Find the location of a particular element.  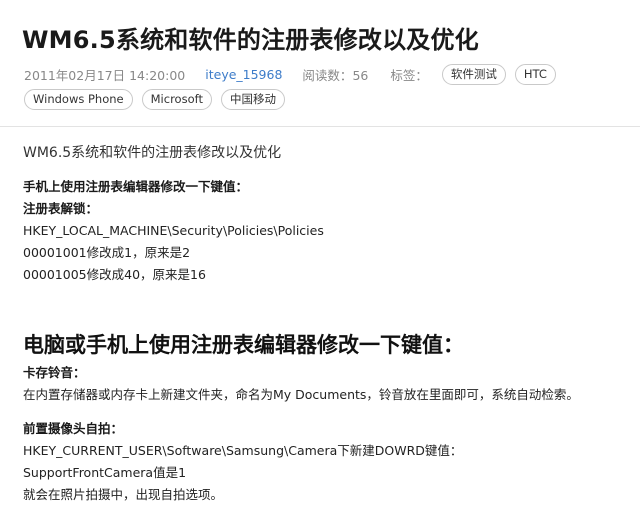

author-link: iteye_15968 is located at coordinates (243, 74).